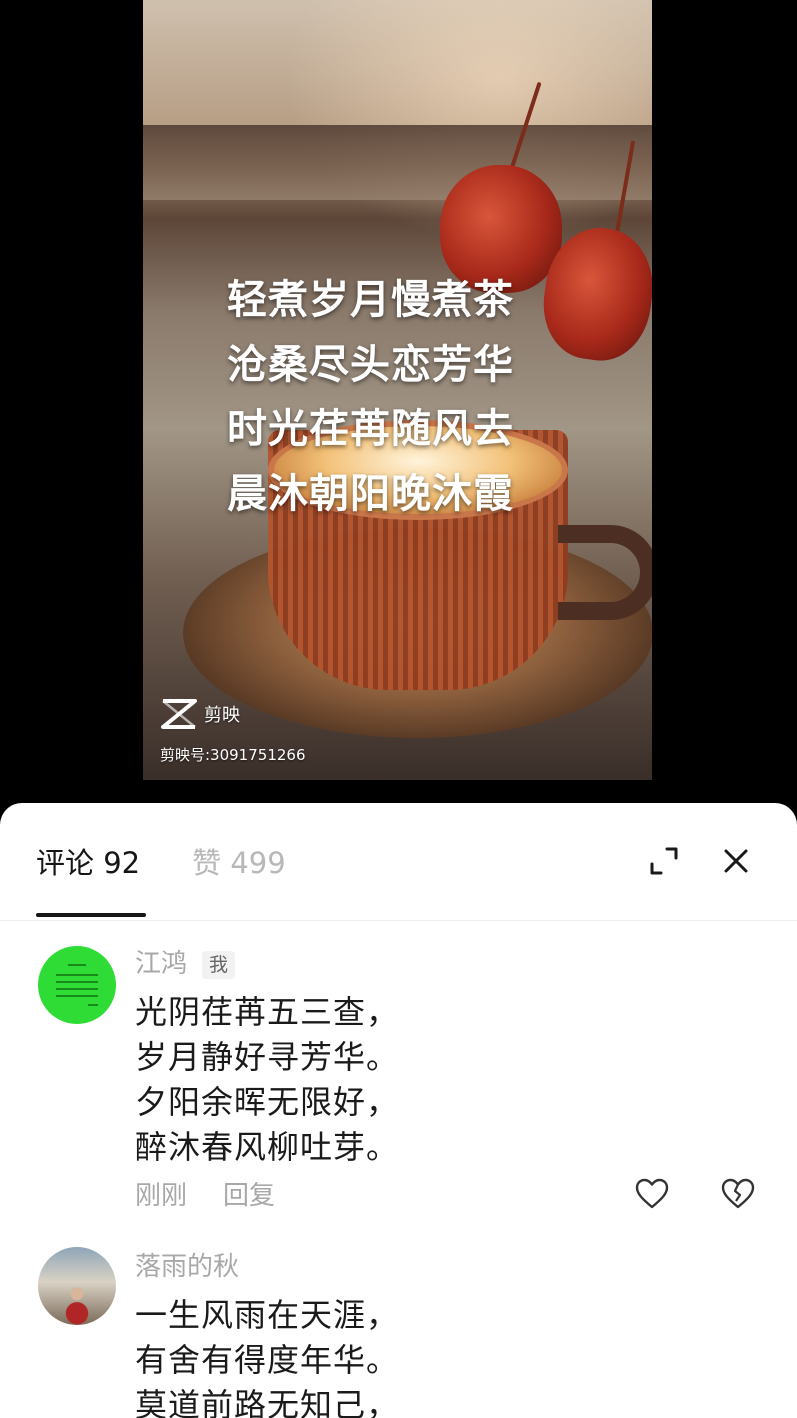 This screenshot has width=797, height=1418. I want to click on comment-author: 落雨的秋, so click(187, 1267).